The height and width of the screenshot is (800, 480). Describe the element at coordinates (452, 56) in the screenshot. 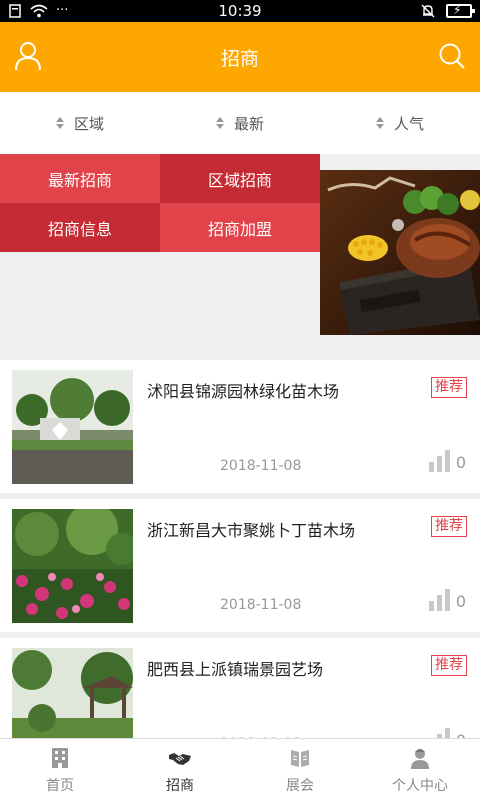

I see `search-icon` at that location.